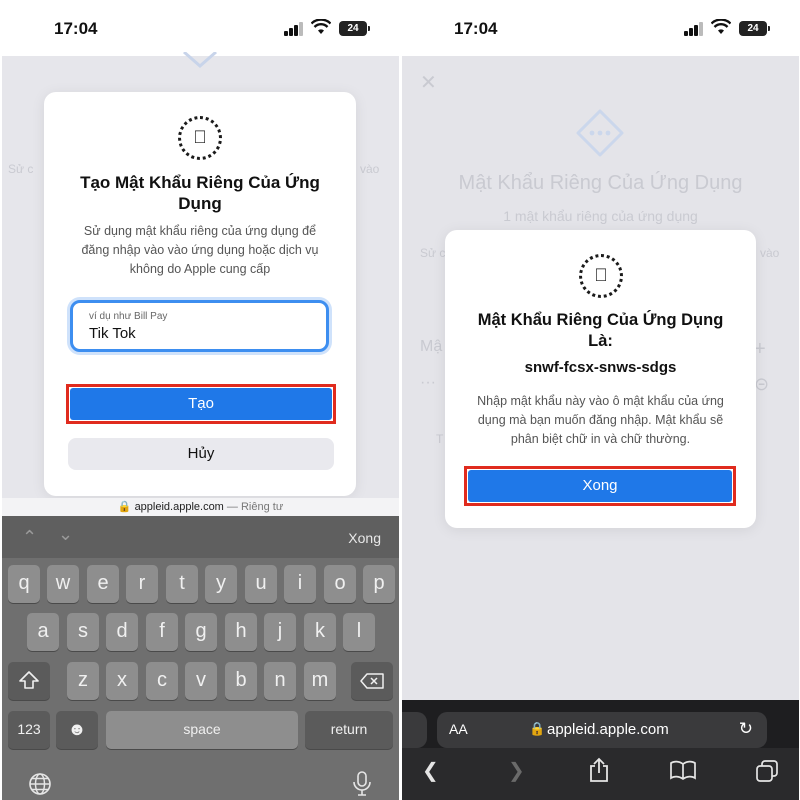  Describe the element at coordinates (349, 730) in the screenshot. I see `return-key: return` at that location.